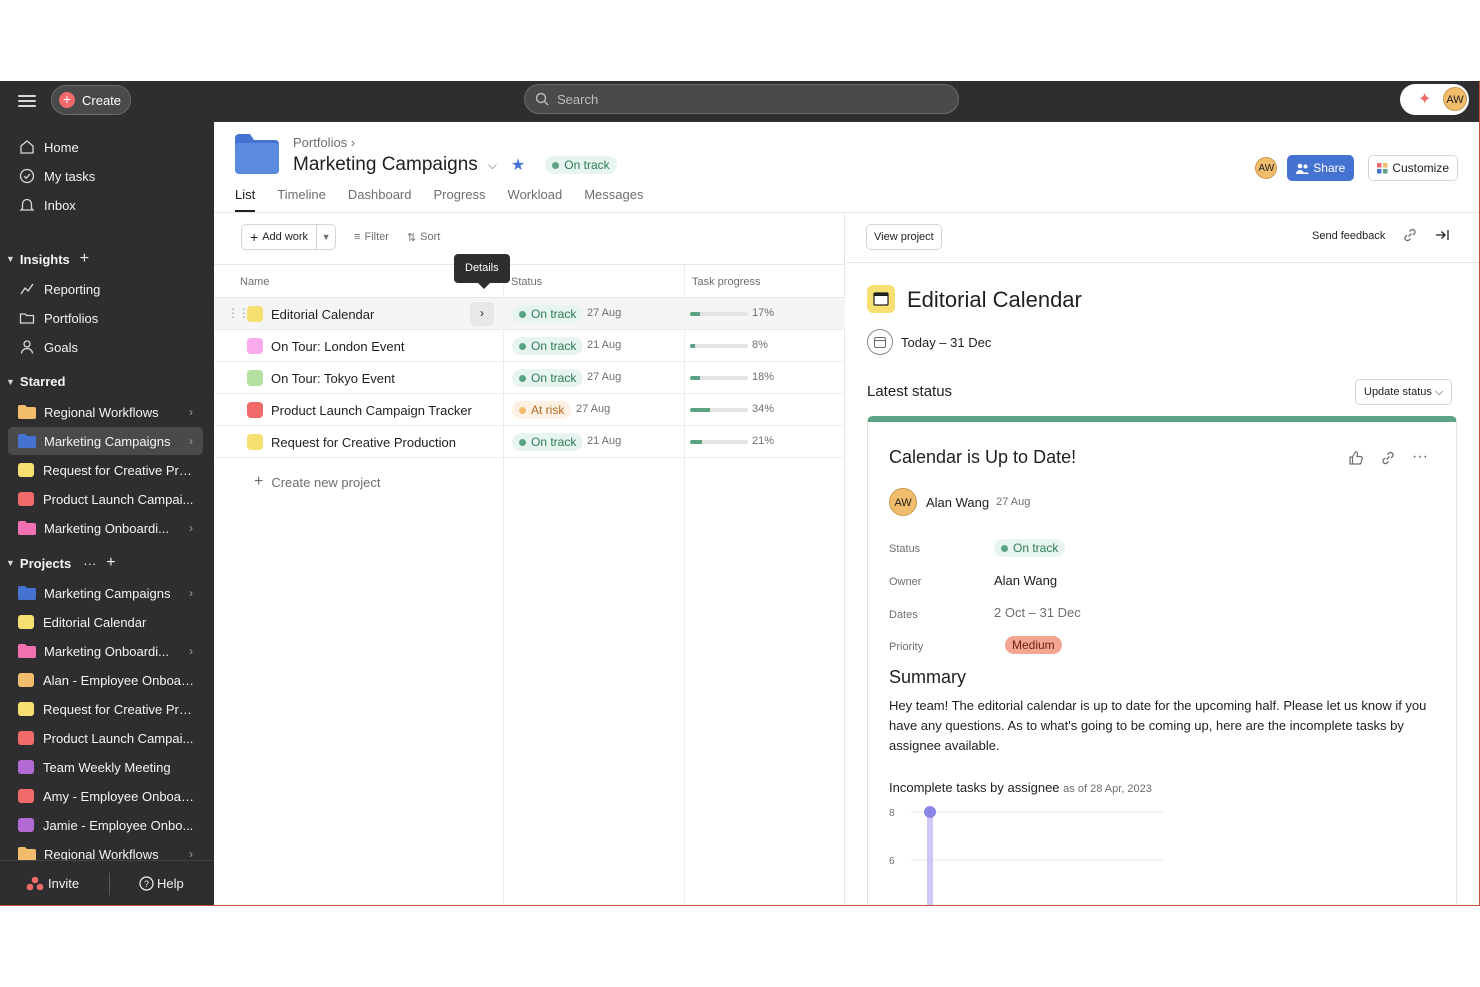  Describe the element at coordinates (110, 289) in the screenshot. I see `sidebar-item-reporting: Reporting` at that location.